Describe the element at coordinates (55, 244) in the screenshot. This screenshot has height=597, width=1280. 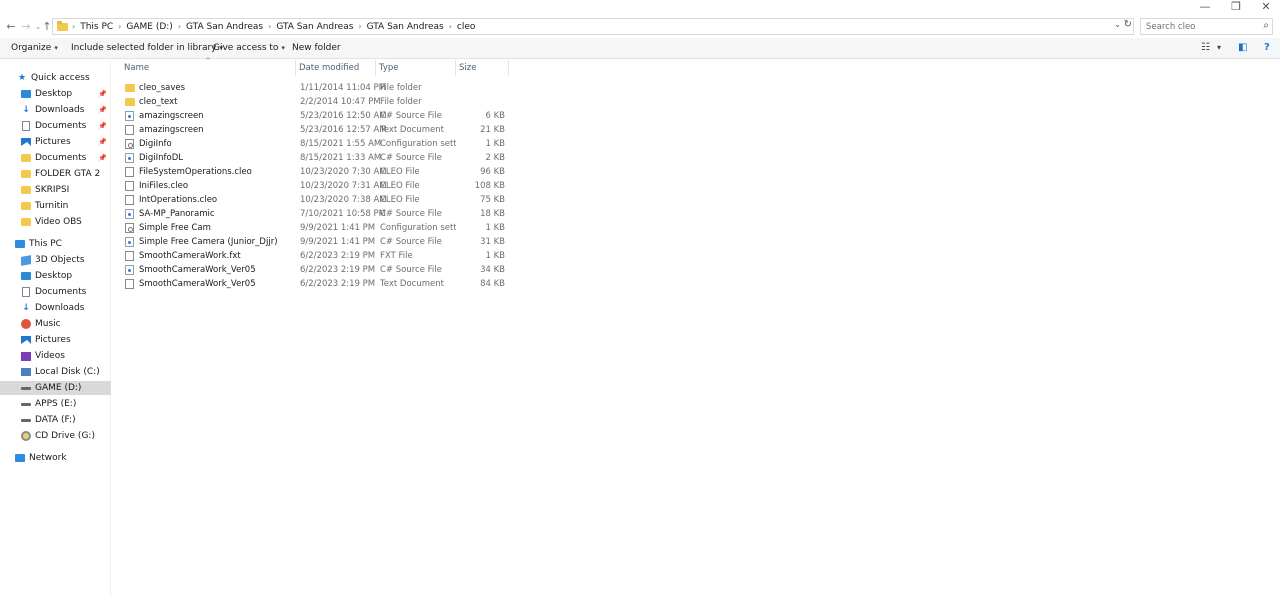
I see `sidebar-item-this-pc: This PC` at that location.